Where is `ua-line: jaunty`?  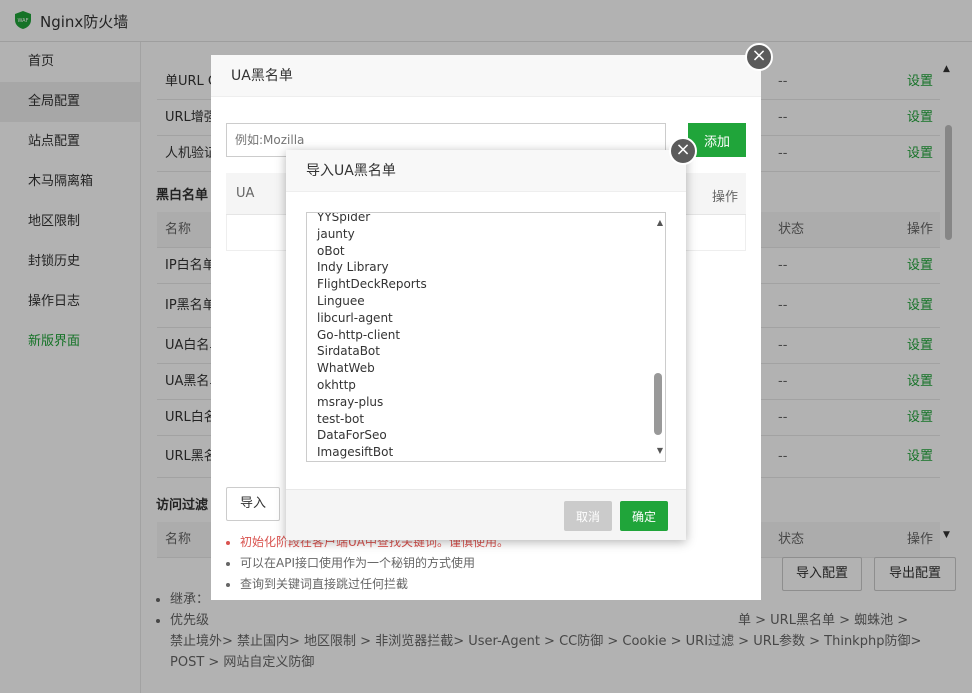
ua-line: jaunty is located at coordinates (336, 233).